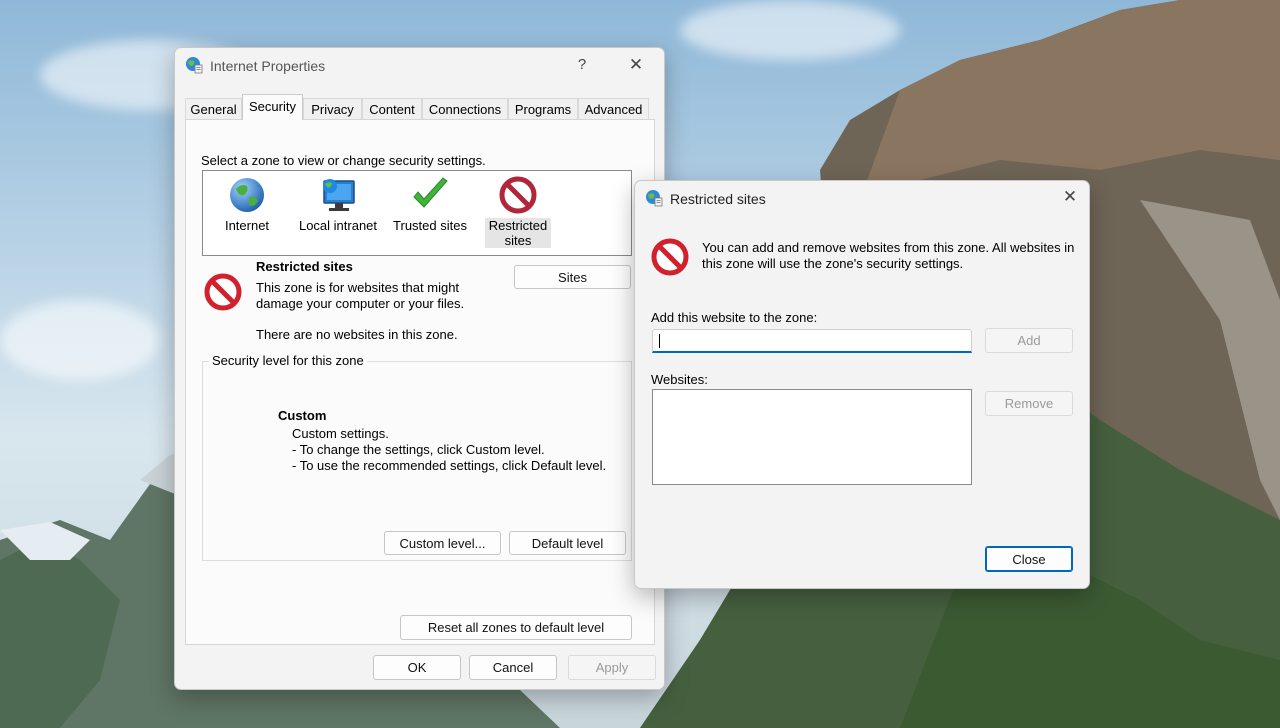 This screenshot has height=728, width=1280. What do you see at coordinates (417, 667) in the screenshot?
I see `ok-button: OK` at bounding box center [417, 667].